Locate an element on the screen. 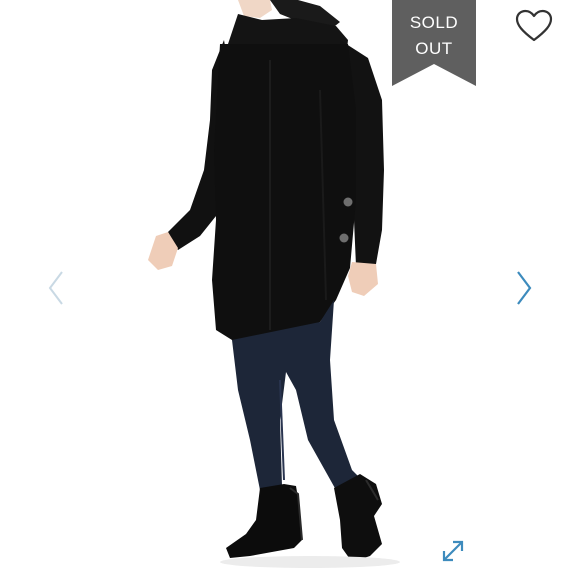 The image size is (580, 580). sold-out-line-2: OUT is located at coordinates (434, 48).